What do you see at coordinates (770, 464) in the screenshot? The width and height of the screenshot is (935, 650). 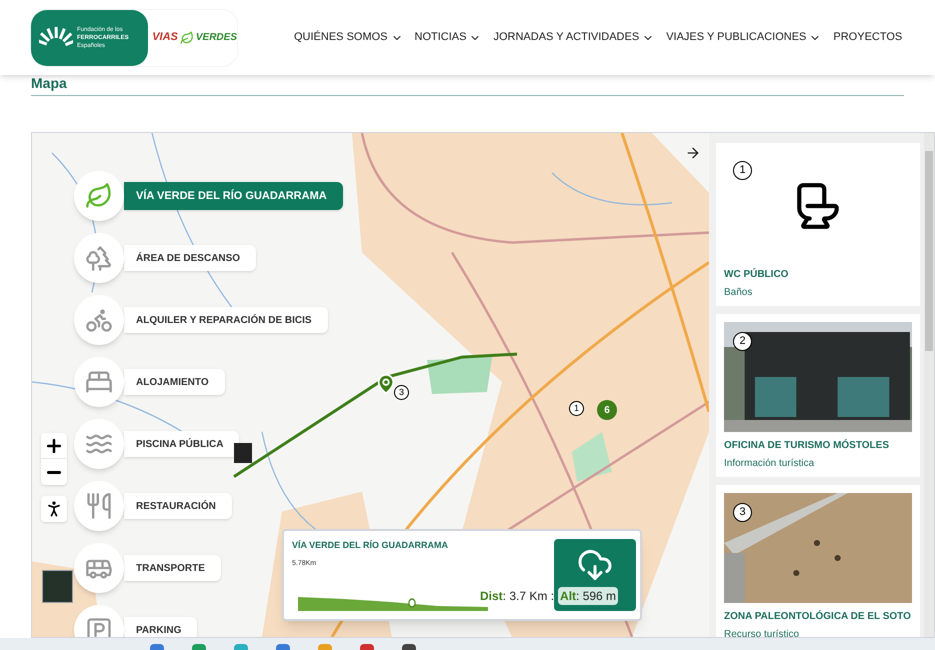 I see `point-subtitle: Información turística` at bounding box center [770, 464].